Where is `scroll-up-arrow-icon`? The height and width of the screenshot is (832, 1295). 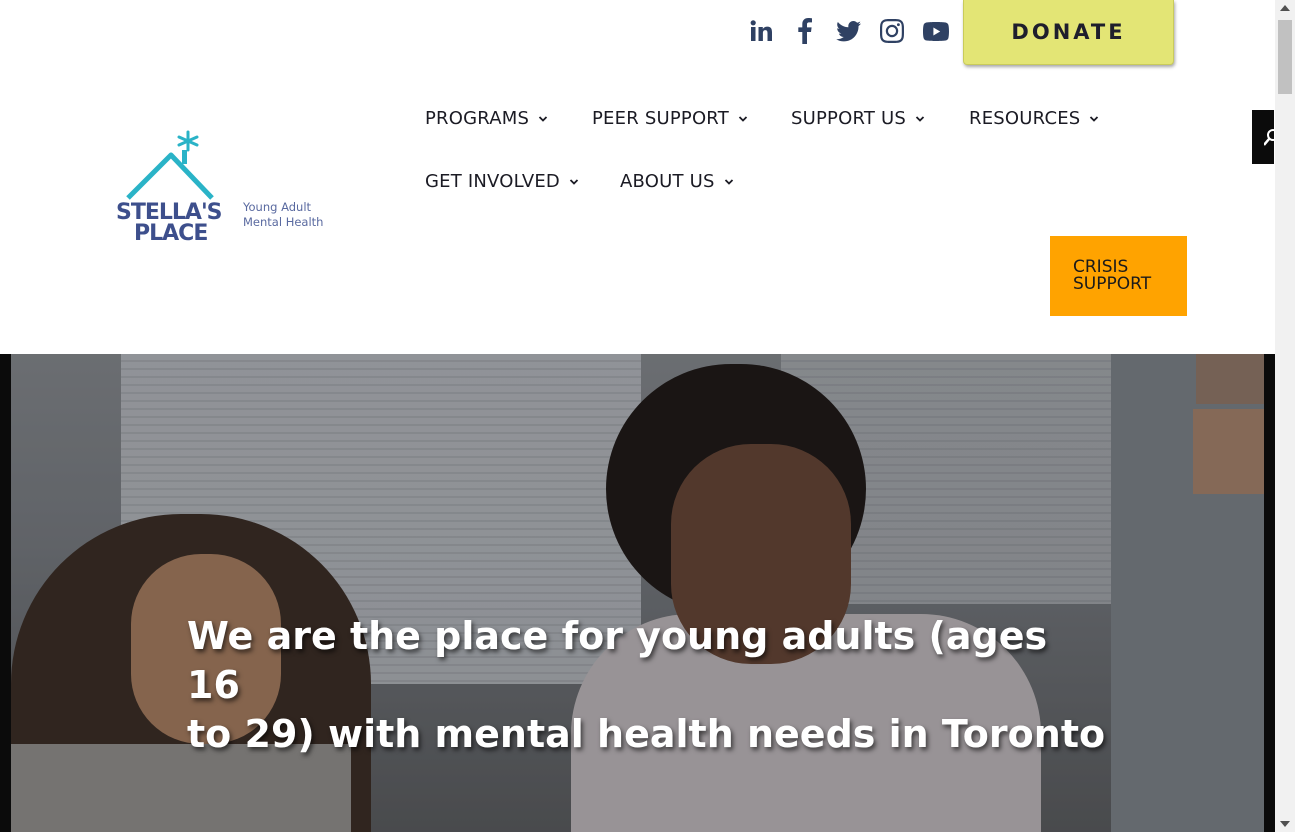 scroll-up-arrow-icon is located at coordinates (1285, 8).